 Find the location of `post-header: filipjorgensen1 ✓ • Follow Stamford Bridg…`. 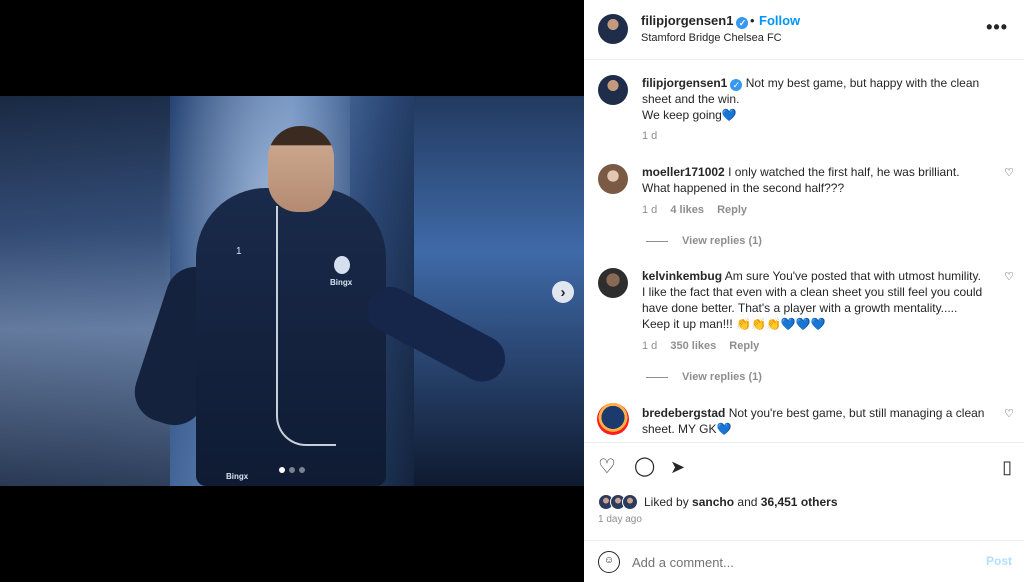

post-header: filipjorgensen1 ✓ • Follow Stamford Bridg… is located at coordinates (804, 30).